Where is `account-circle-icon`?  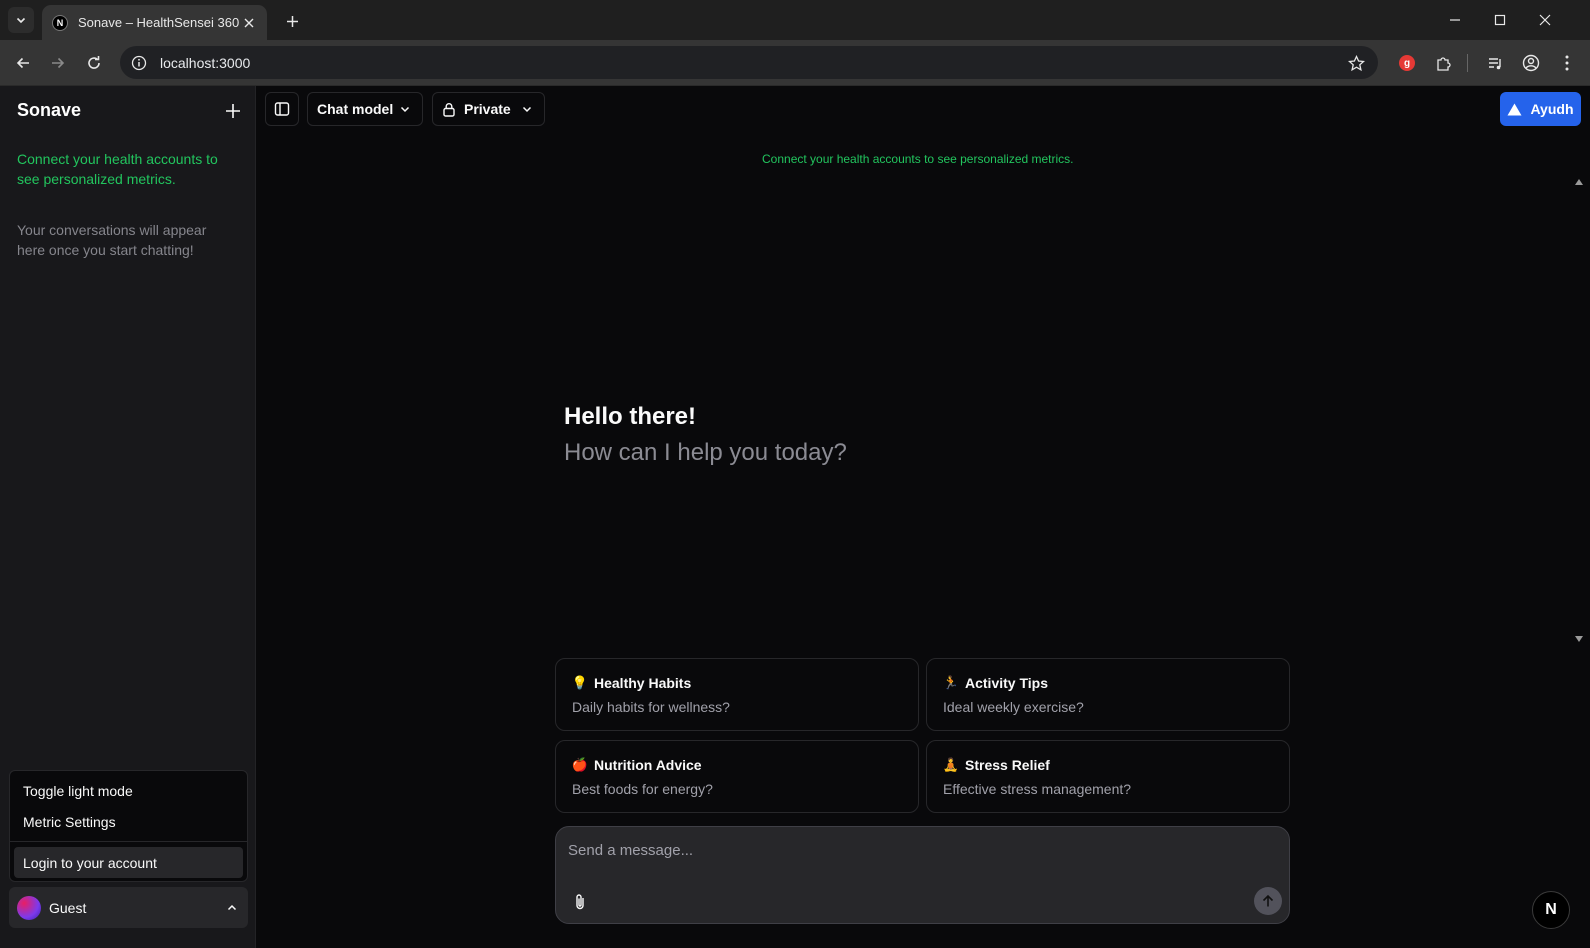
account-circle-icon is located at coordinates (1531, 63).